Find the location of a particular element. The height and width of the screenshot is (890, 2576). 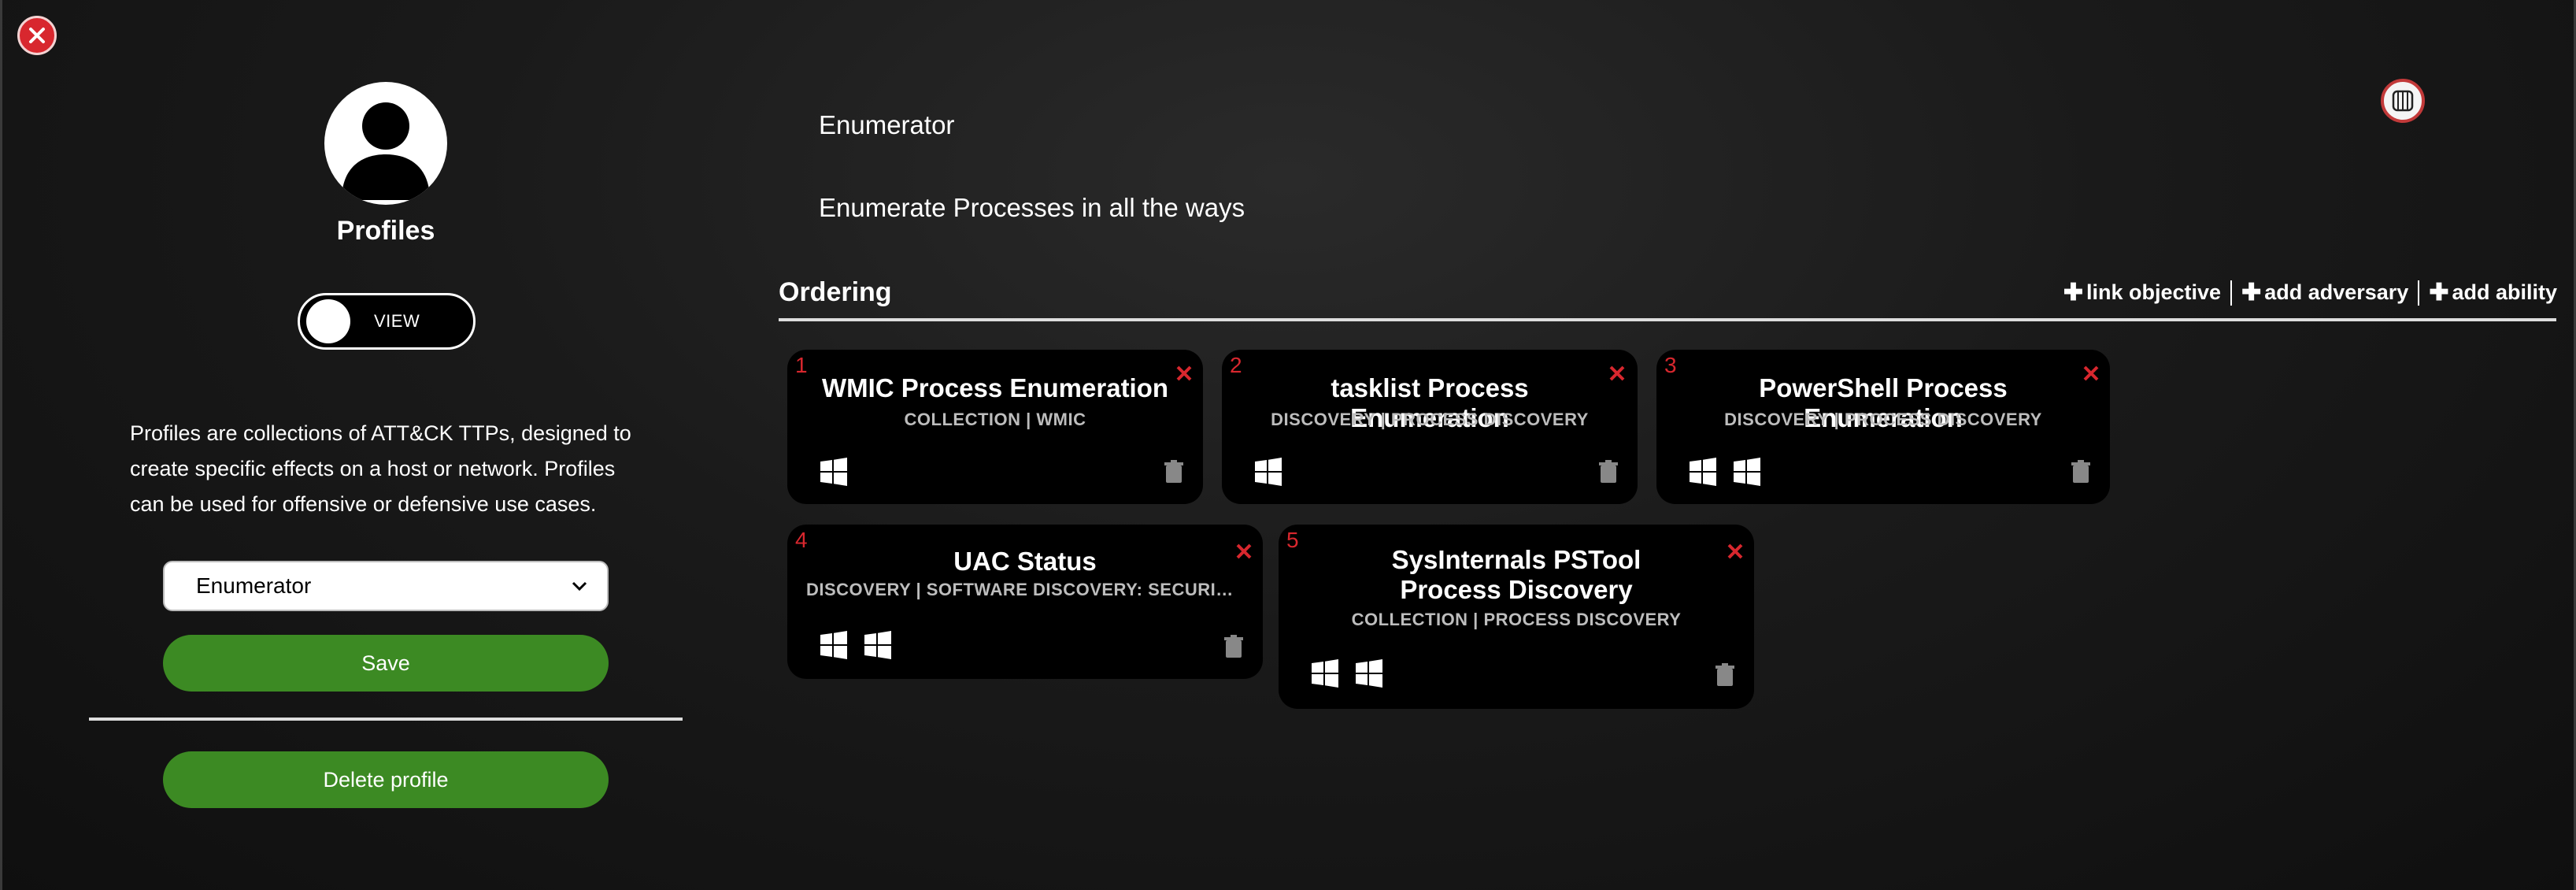

link-objective-label: link objective is located at coordinates (2154, 292).